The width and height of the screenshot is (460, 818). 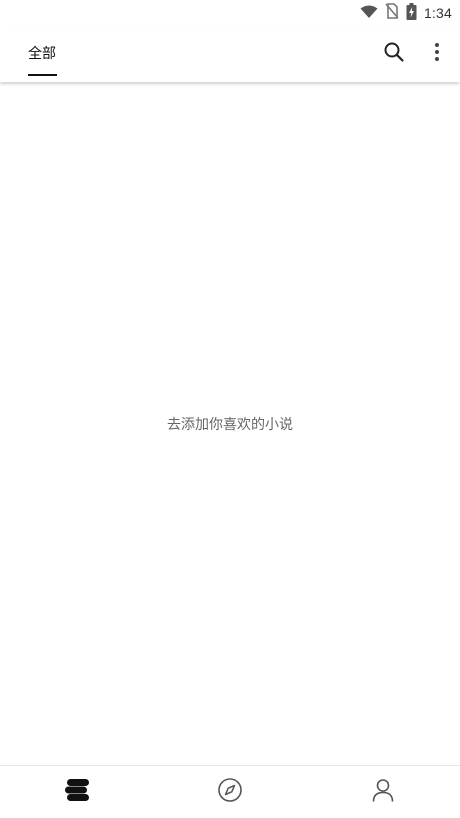 I want to click on nav-item-bookshelf, so click(x=76, y=792).